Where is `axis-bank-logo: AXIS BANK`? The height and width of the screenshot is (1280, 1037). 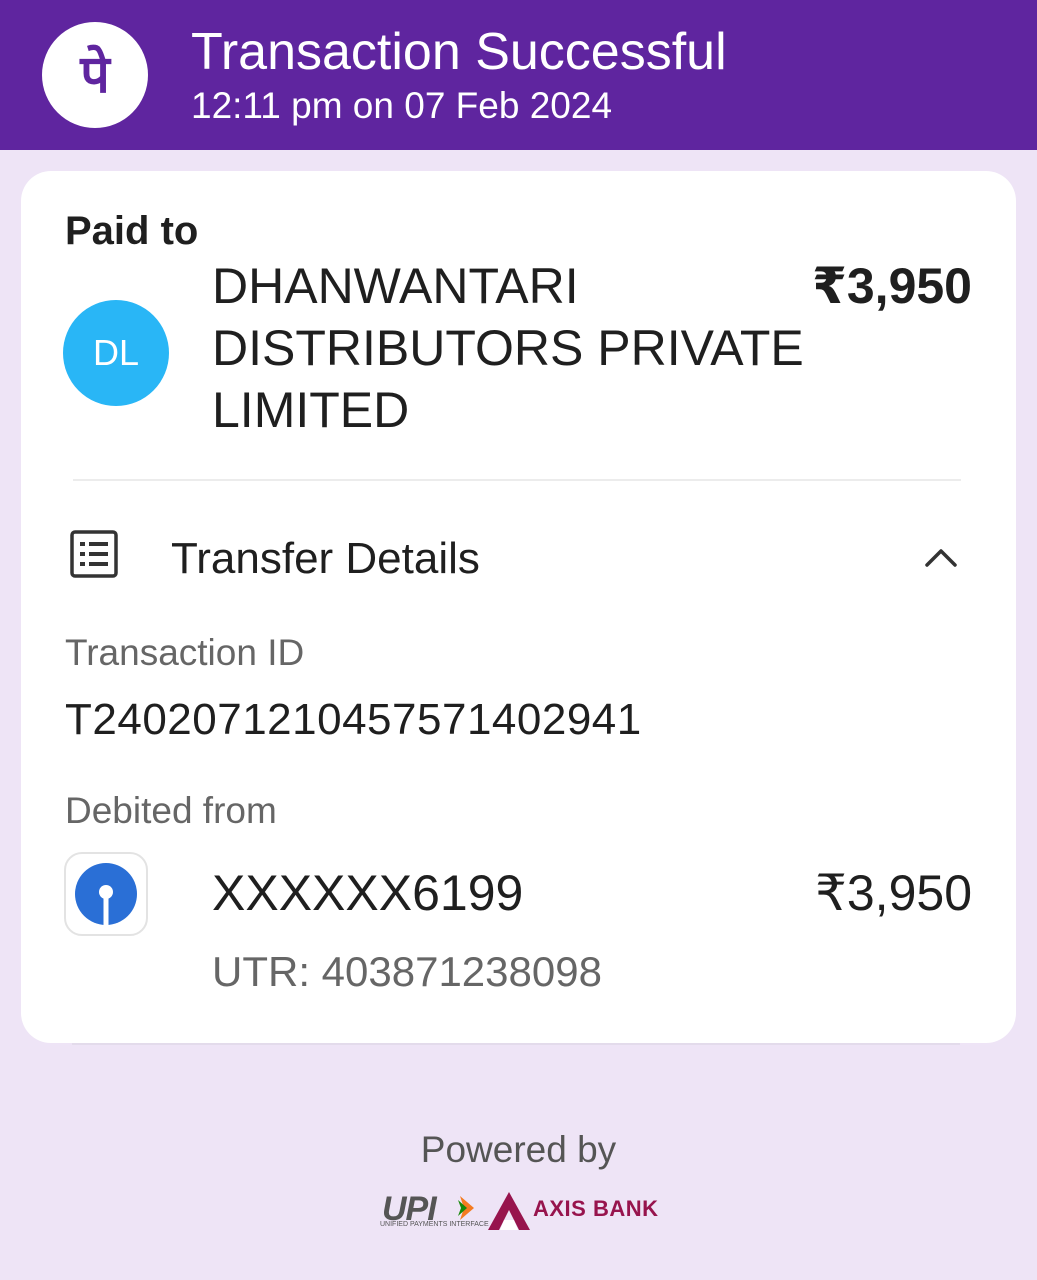 axis-bank-logo: AXIS BANK is located at coordinates (596, 1208).